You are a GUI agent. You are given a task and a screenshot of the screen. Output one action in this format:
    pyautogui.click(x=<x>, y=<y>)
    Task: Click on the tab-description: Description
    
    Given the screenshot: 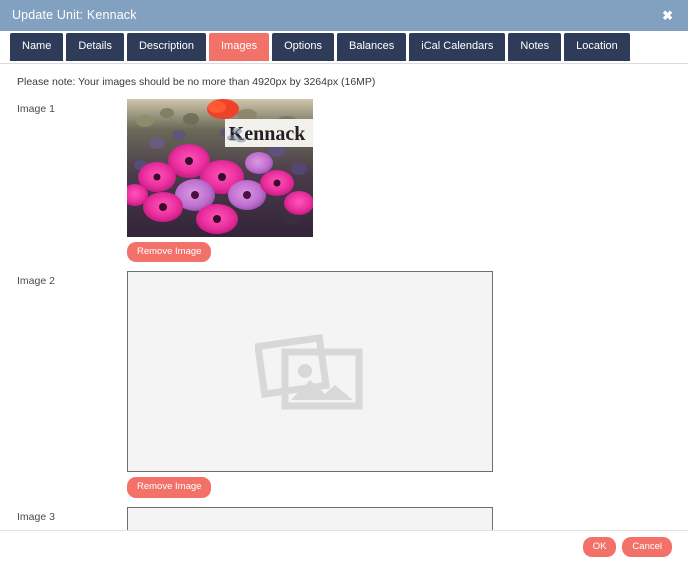 What is the action you would take?
    pyautogui.click(x=166, y=47)
    